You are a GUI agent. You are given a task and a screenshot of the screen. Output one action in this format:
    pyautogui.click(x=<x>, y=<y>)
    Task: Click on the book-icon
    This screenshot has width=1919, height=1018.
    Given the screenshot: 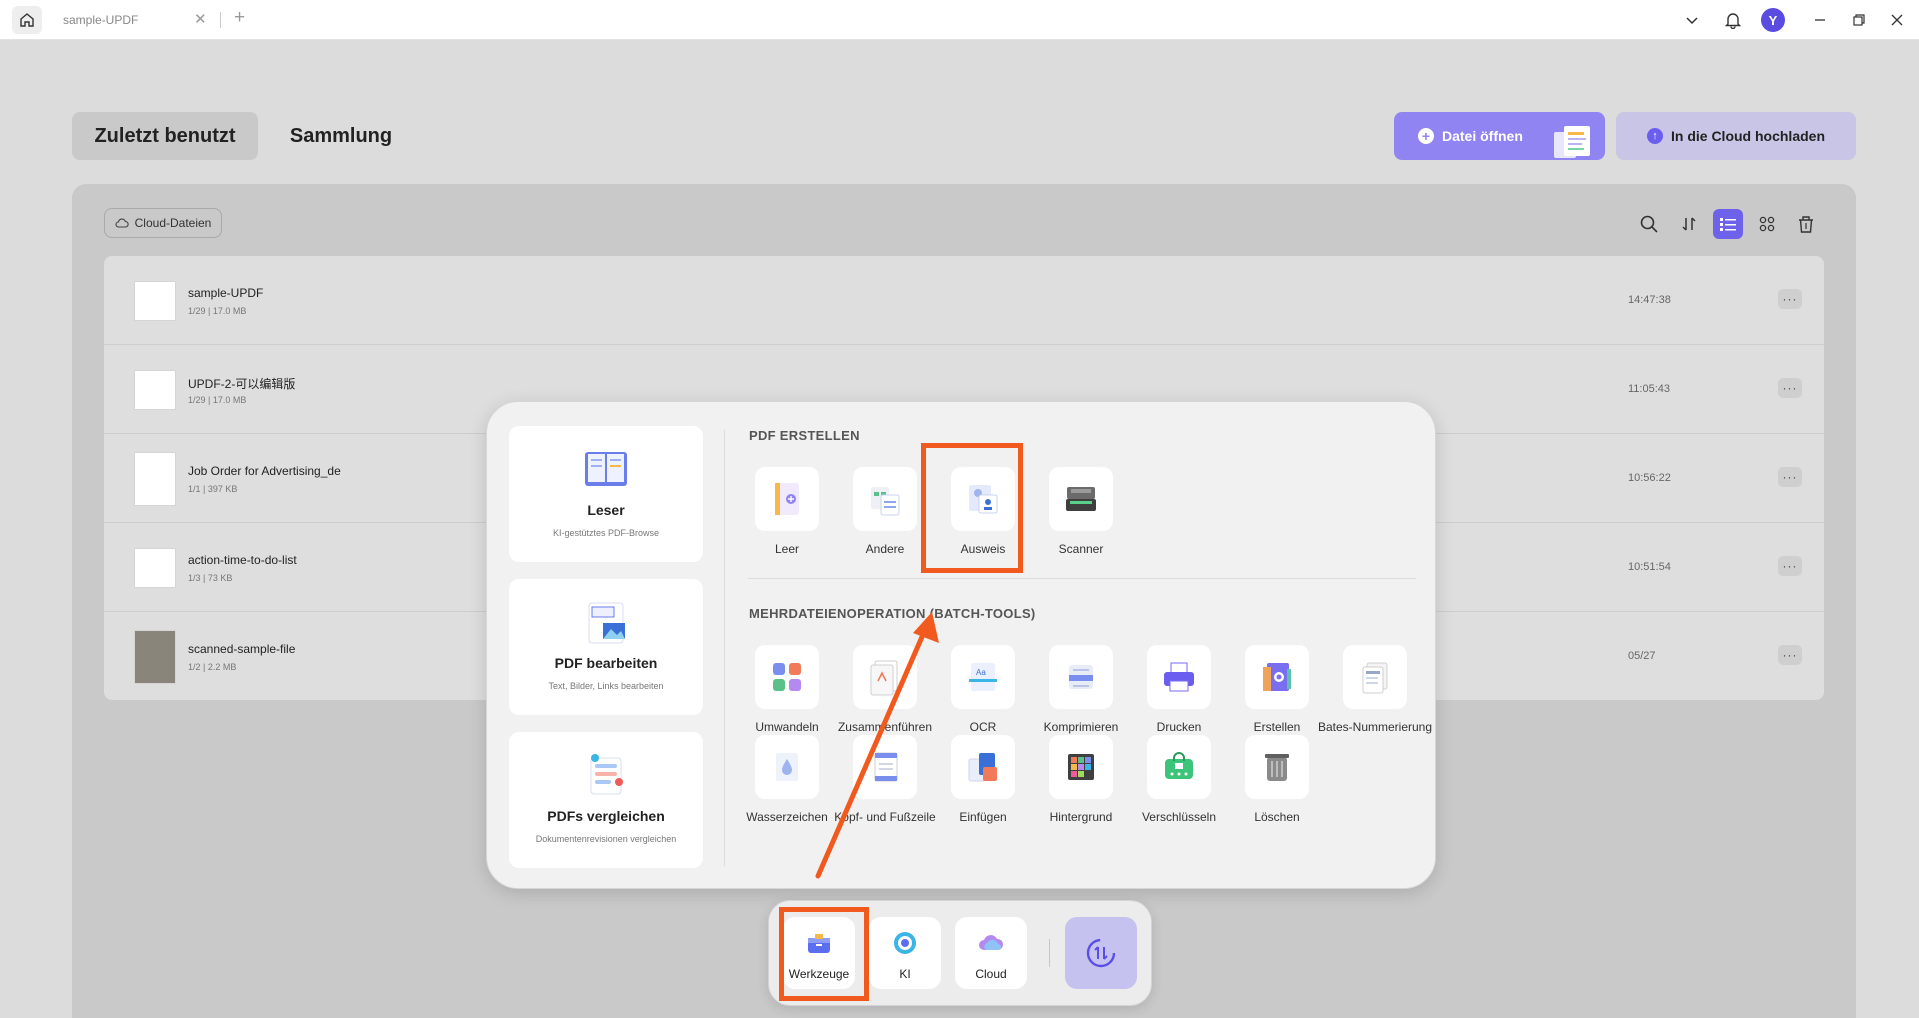 What is the action you would take?
    pyautogui.click(x=606, y=469)
    